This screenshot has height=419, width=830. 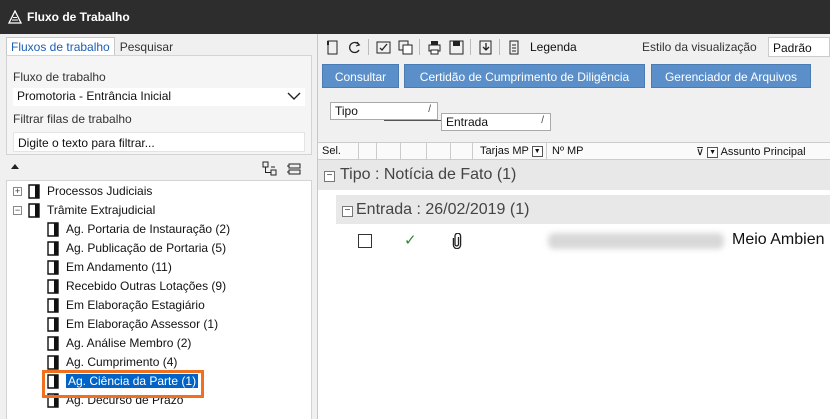 I want to click on legend-icon, so click(x=514, y=47).